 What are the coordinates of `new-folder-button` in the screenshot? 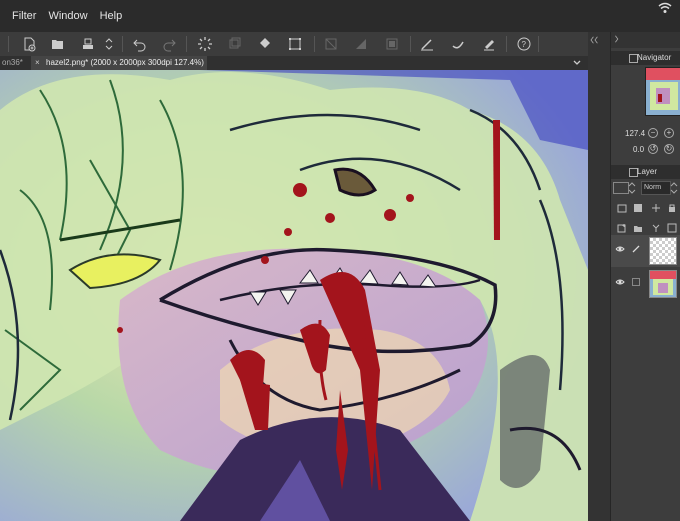 It's located at (638, 226).